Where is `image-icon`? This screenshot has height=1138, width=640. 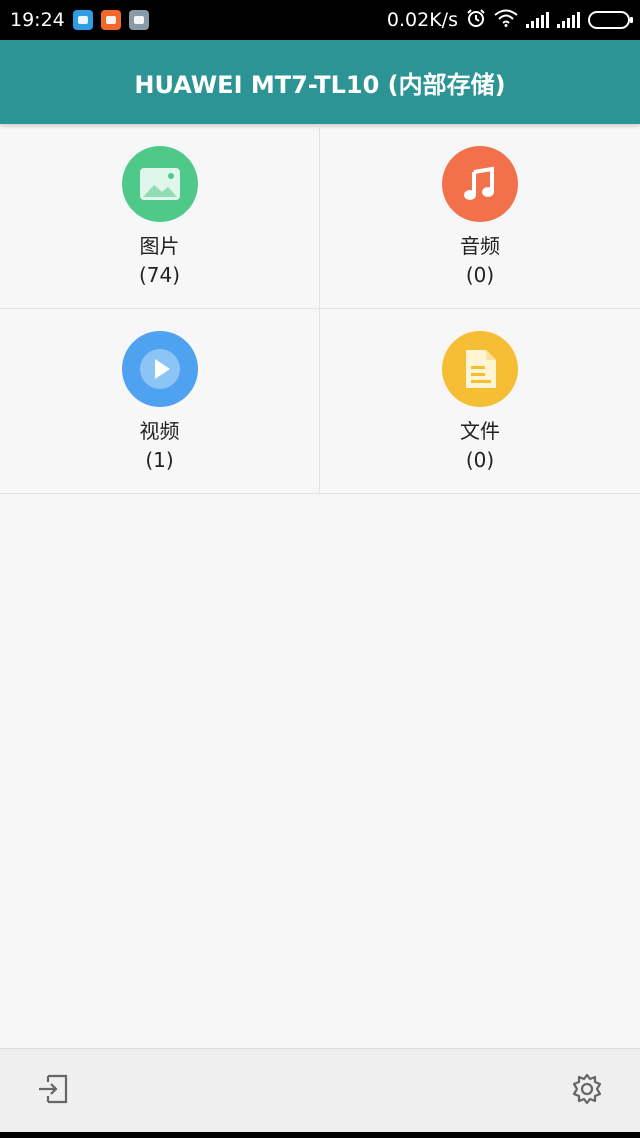 image-icon is located at coordinates (159, 184).